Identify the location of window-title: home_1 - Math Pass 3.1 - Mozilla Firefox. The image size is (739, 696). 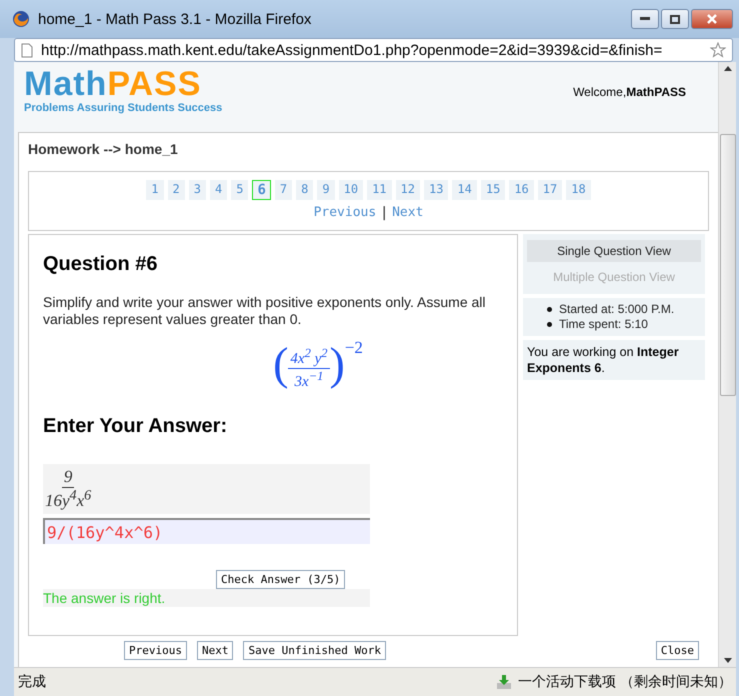
(175, 19).